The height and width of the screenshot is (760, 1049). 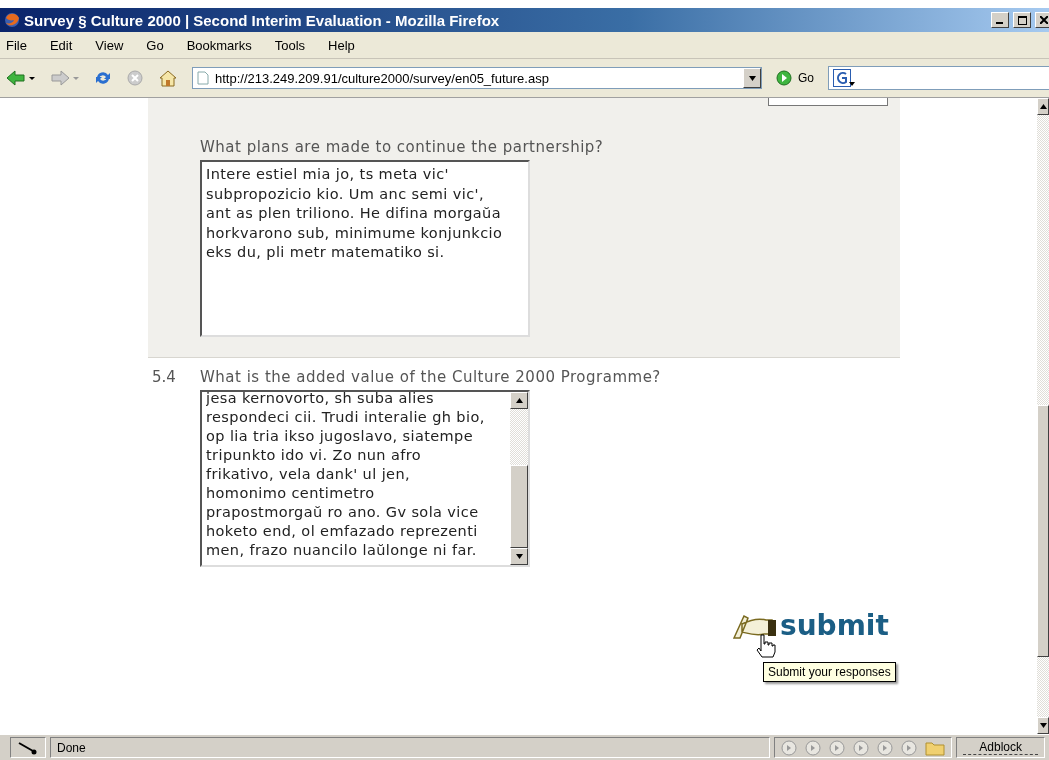 I want to click on minimize-button, so click(x=1000, y=20).